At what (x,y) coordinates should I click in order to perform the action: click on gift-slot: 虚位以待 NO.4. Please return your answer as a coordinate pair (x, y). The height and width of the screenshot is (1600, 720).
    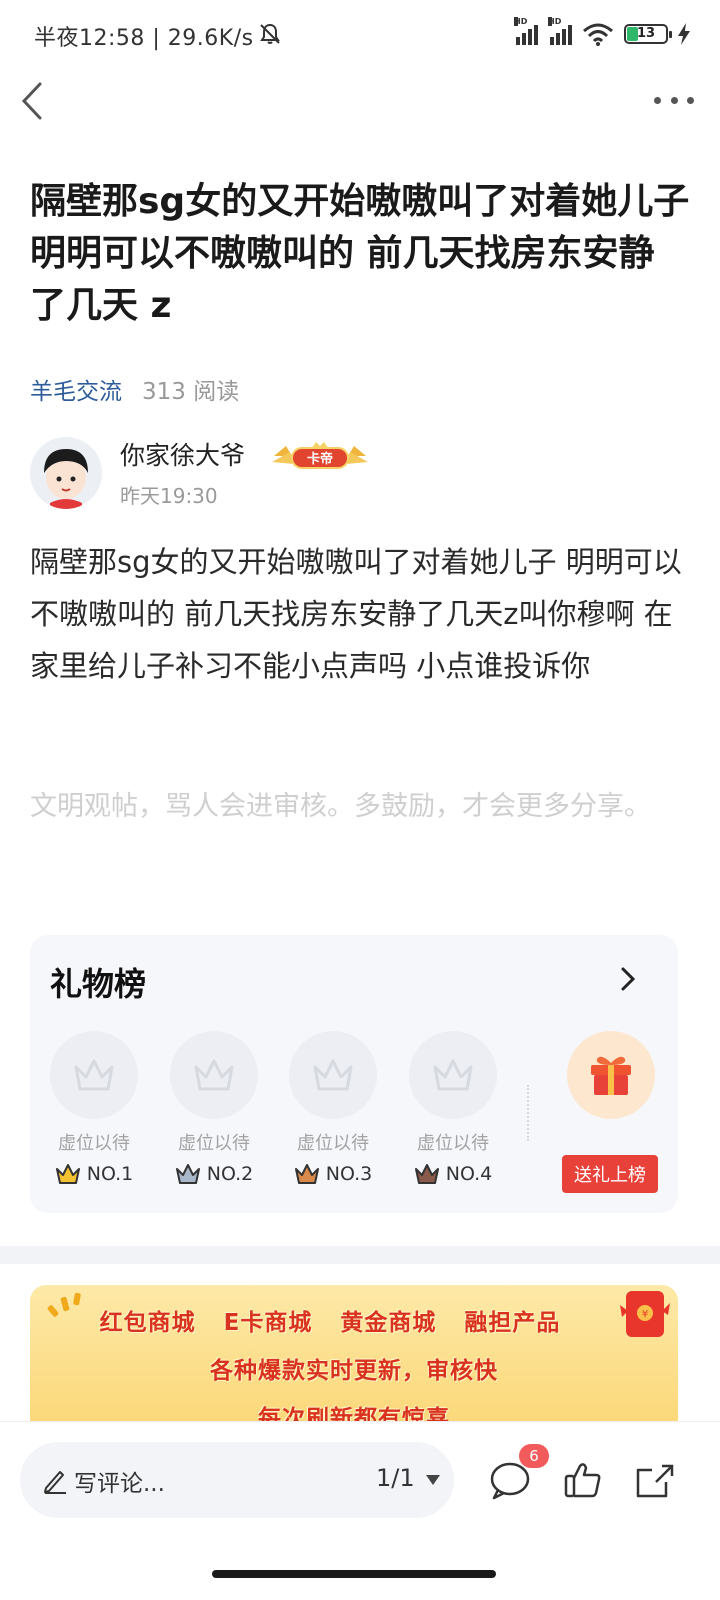
    Looking at the image, I should click on (453, 1108).